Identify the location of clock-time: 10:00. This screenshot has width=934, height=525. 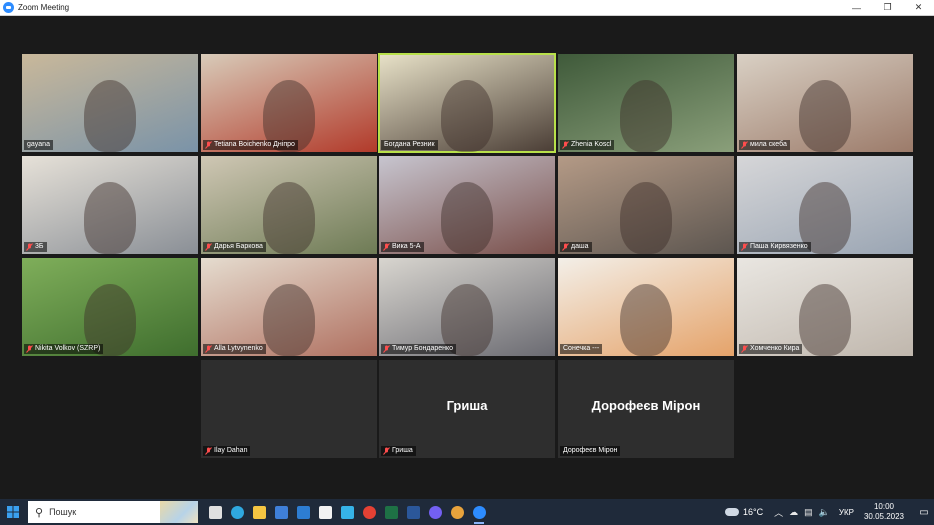
(883, 506).